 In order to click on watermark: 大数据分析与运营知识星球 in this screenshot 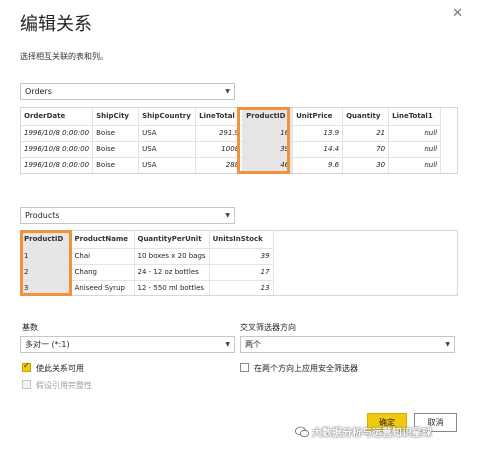, I will do `click(363, 431)`.